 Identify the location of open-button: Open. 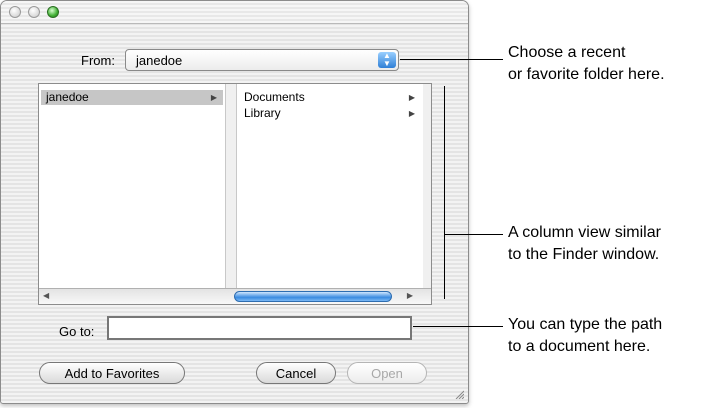
(387, 373).